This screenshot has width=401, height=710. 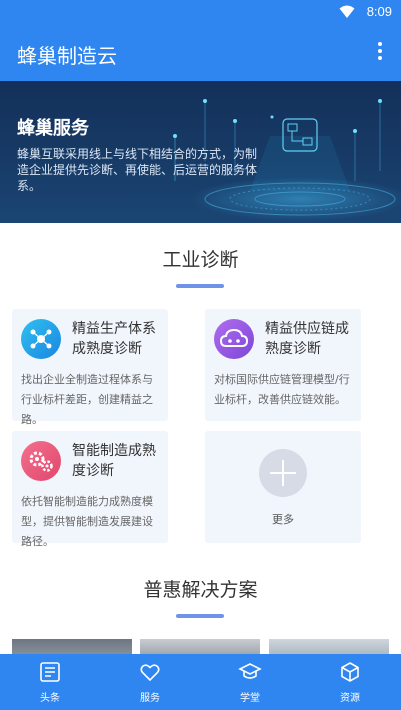 I want to click on news-icon, so click(x=50, y=672).